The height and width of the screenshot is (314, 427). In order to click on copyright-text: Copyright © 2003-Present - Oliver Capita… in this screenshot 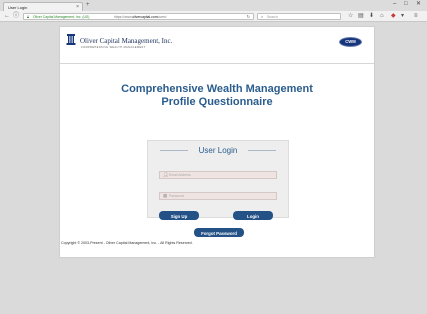, I will do `click(127, 243)`.